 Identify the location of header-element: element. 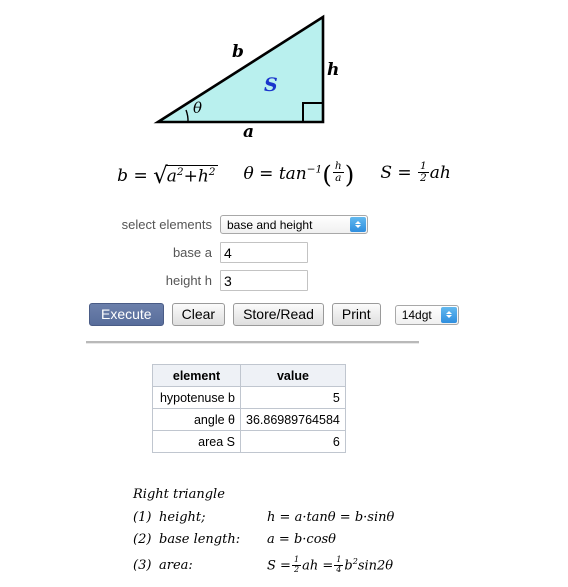
(196, 375).